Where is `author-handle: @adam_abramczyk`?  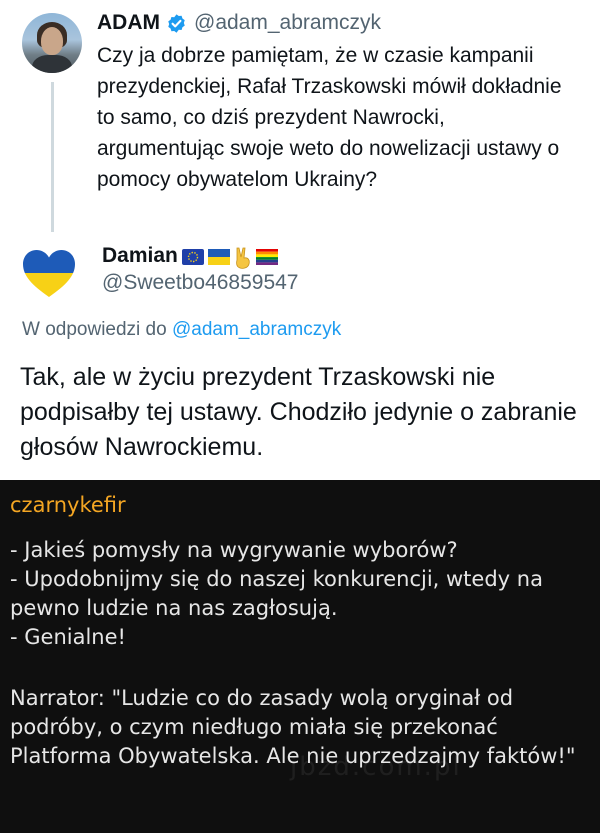
author-handle: @adam_abramczyk is located at coordinates (287, 23).